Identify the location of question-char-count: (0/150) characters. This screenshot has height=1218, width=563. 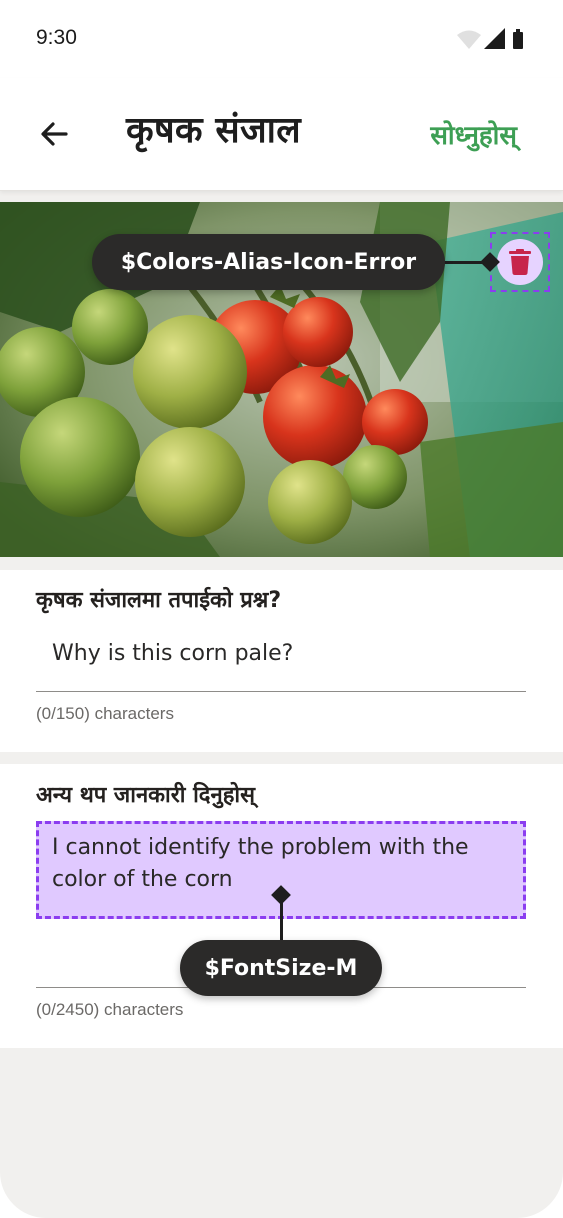
(105, 713).